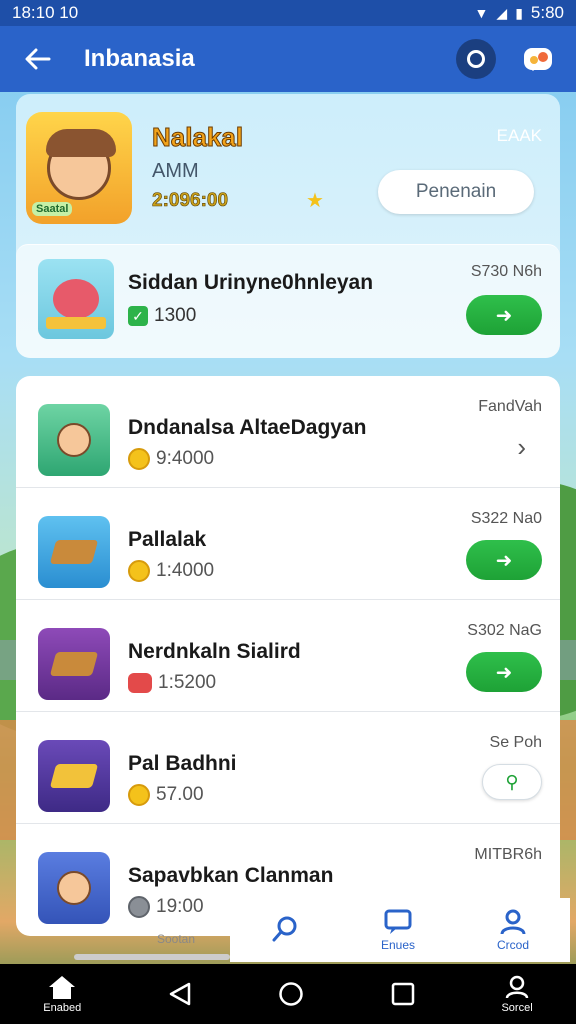 The height and width of the screenshot is (1024, 576). I want to click on profile-name: Nalakal, so click(197, 137).